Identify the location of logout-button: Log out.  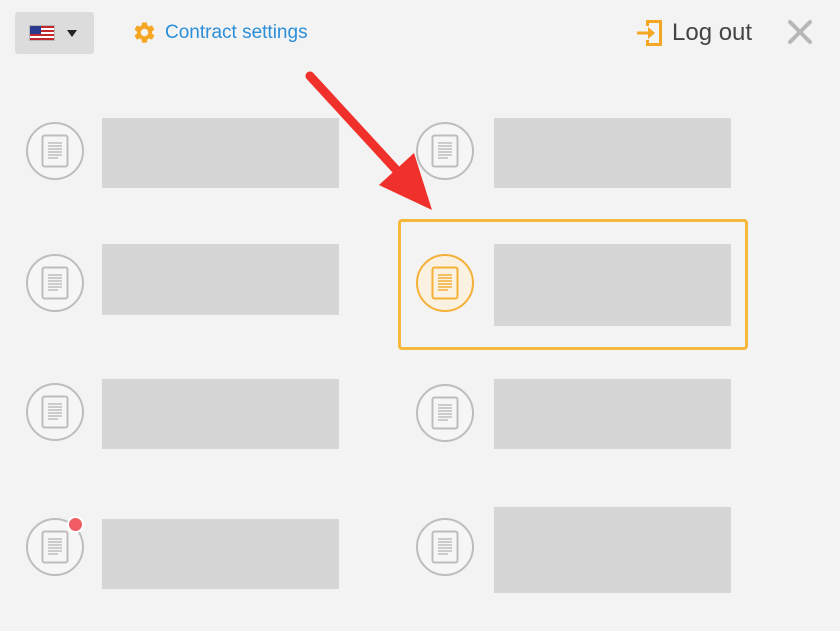
(693, 33).